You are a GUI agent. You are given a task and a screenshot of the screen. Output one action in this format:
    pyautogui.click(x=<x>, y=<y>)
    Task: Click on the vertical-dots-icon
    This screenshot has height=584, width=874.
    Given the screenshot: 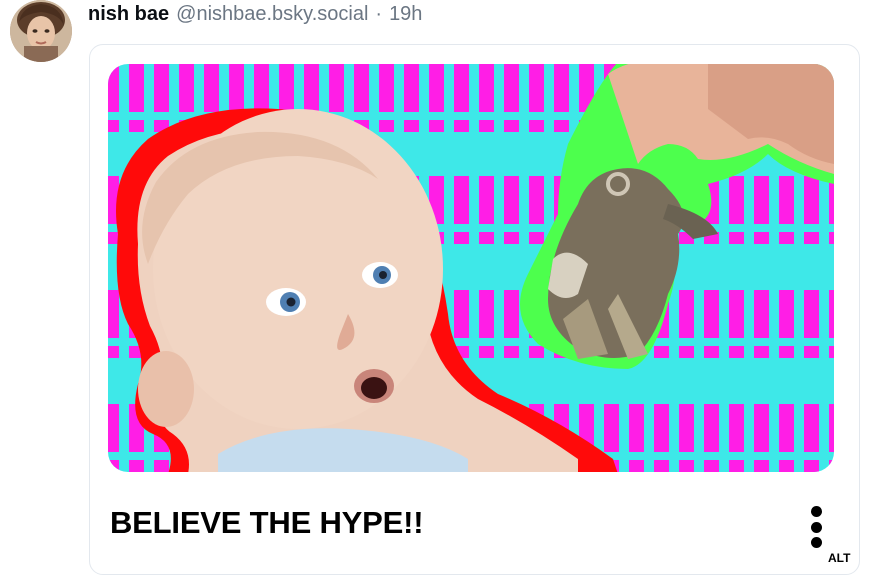 What is the action you would take?
    pyautogui.click(x=816, y=511)
    